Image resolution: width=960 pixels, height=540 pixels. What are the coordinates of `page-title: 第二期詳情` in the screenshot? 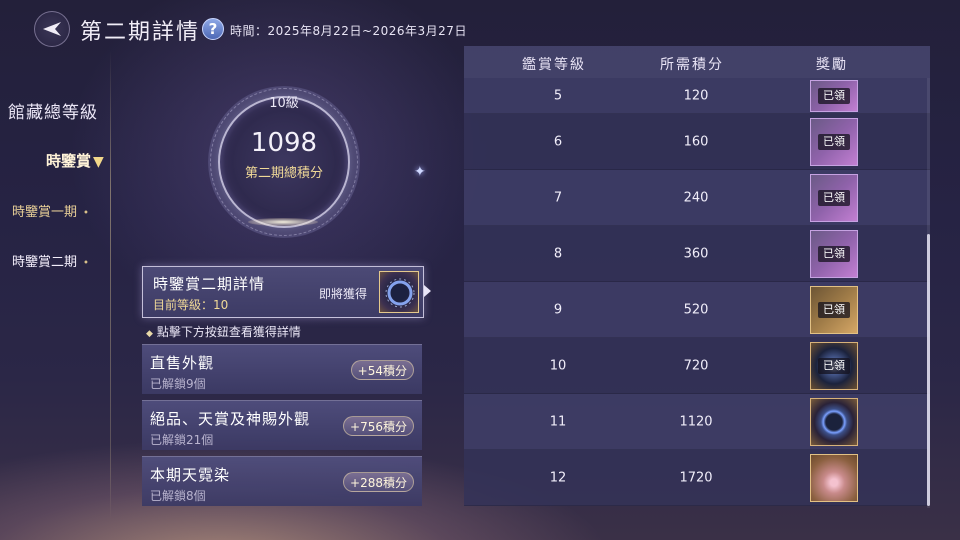 It's located at (140, 32).